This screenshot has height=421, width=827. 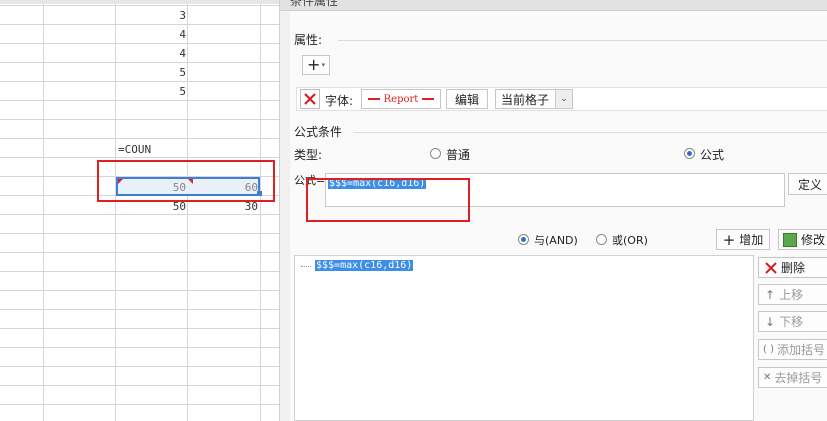 I want to click on chevron-down-icon: ▾, so click(x=323, y=65).